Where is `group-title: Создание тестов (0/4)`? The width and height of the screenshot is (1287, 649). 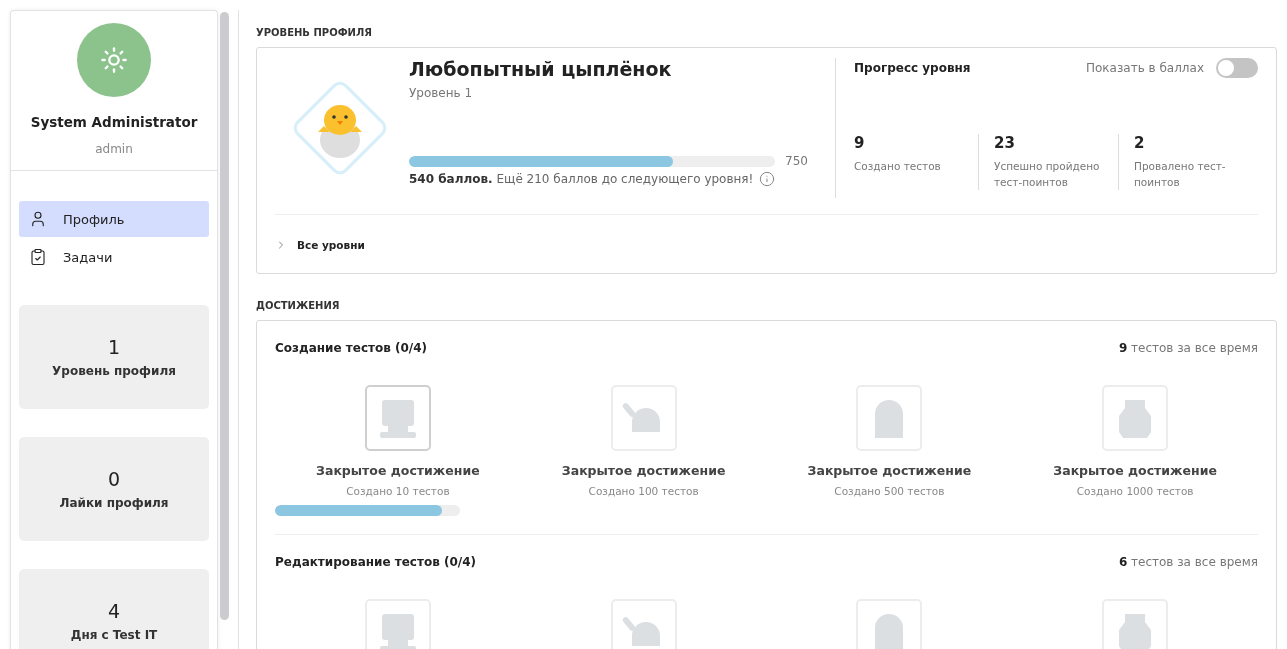
group-title: Создание тестов (0/4) is located at coordinates (351, 348).